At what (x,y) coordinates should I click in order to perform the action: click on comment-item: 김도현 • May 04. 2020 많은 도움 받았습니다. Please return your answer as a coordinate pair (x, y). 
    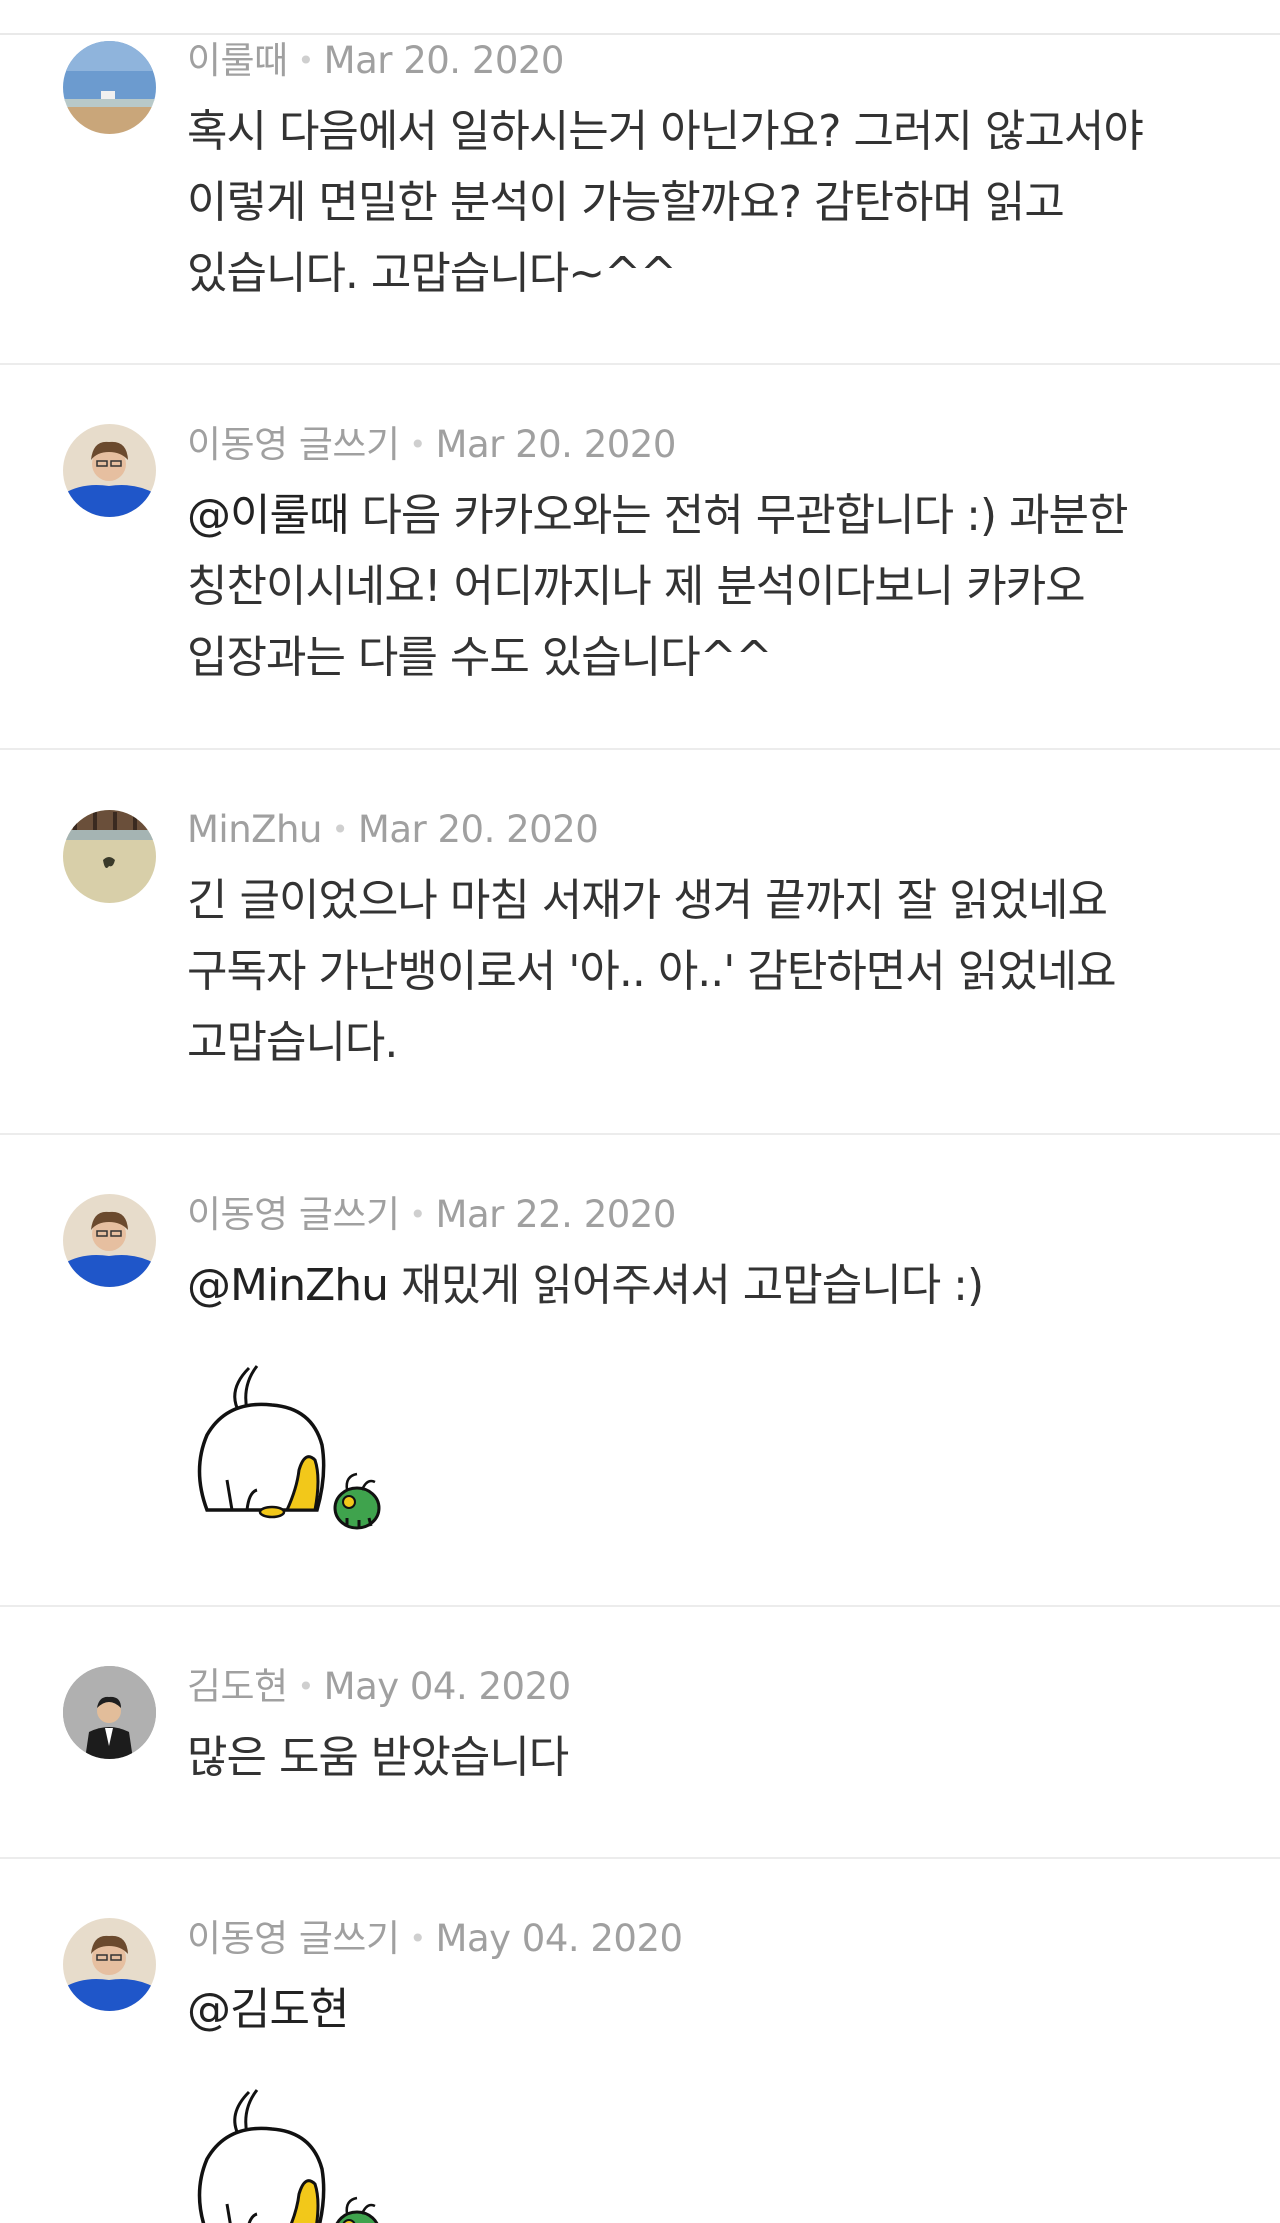
    Looking at the image, I should click on (640, 1732).